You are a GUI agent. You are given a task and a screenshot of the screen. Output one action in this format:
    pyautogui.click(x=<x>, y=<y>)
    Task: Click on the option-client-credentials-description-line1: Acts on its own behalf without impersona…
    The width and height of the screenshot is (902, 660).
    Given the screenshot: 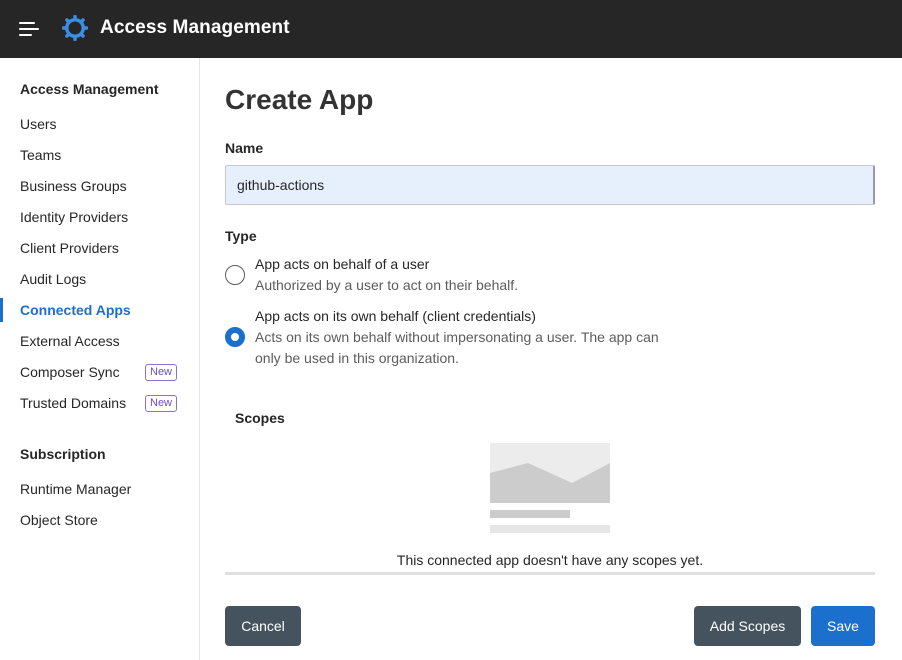 What is the action you would take?
    pyautogui.click(x=457, y=337)
    